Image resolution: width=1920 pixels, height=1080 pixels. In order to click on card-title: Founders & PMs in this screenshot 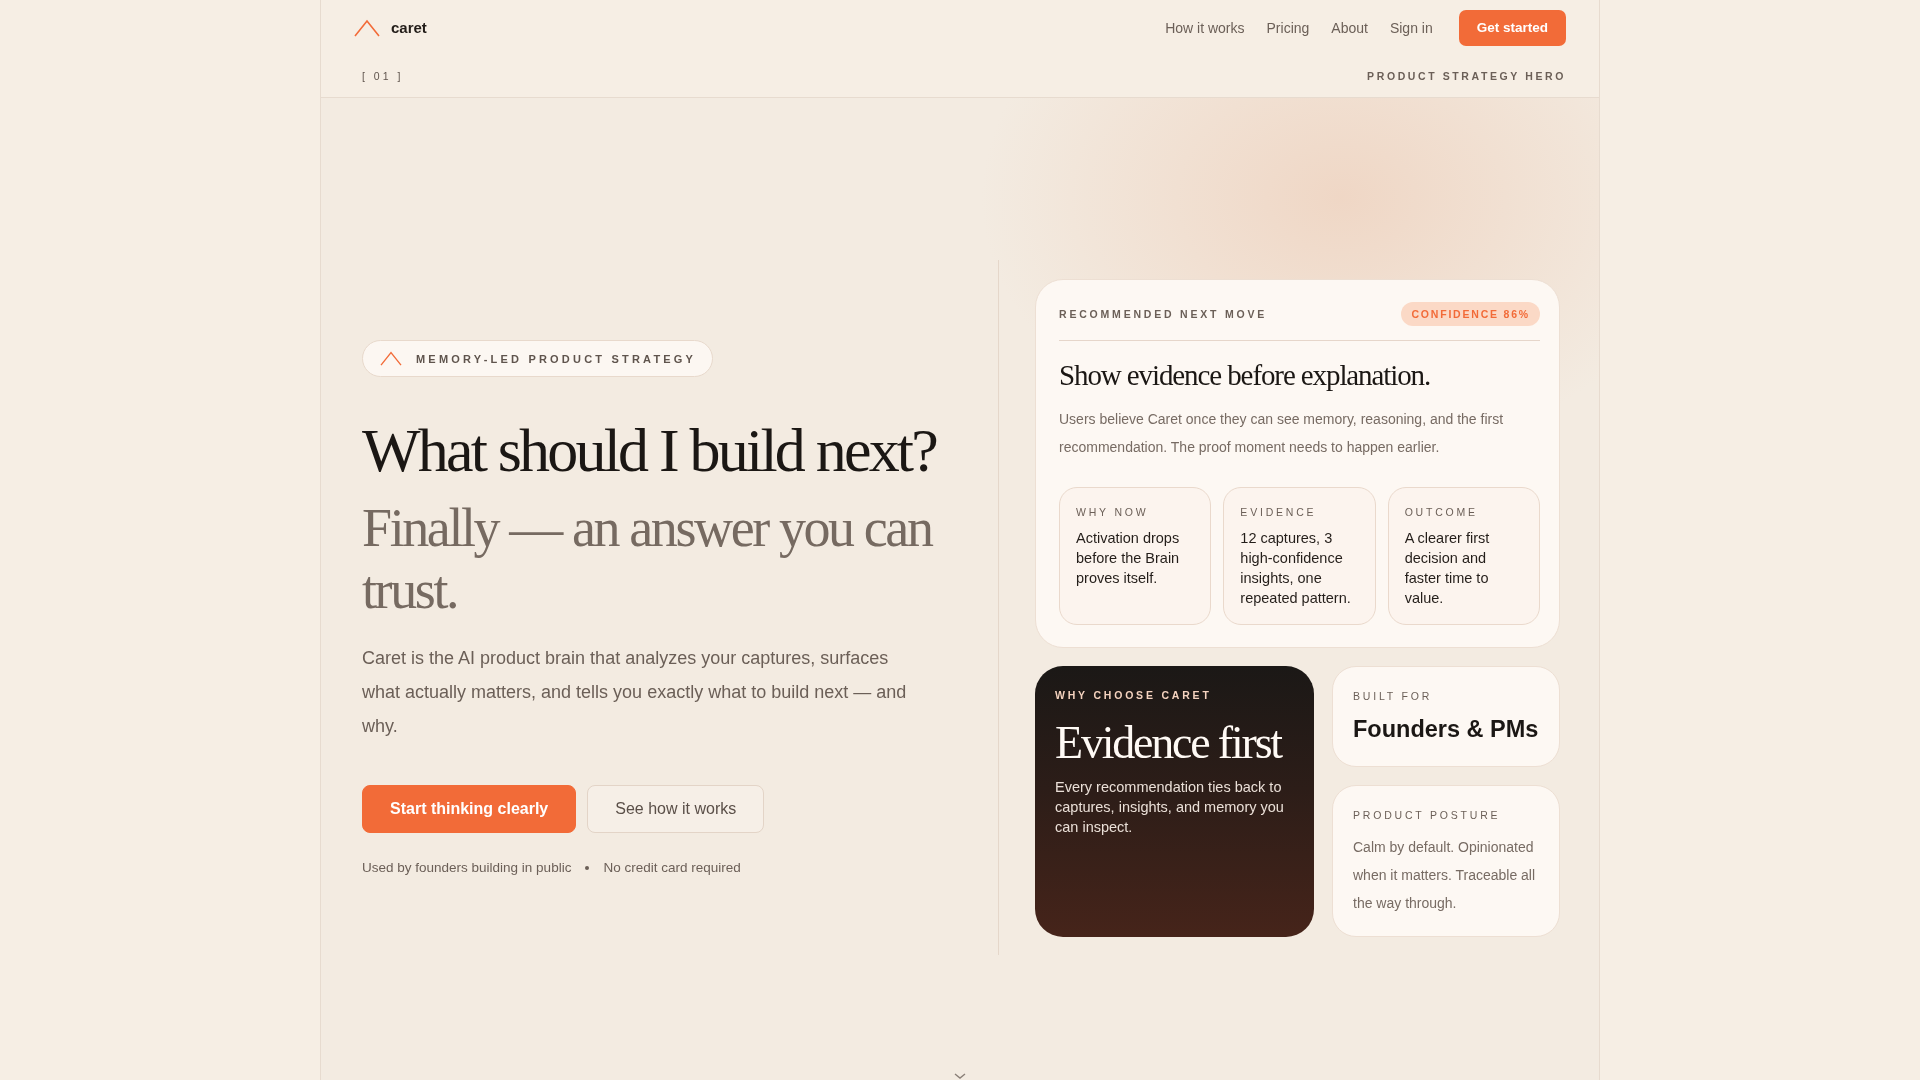, I will do `click(1446, 729)`.